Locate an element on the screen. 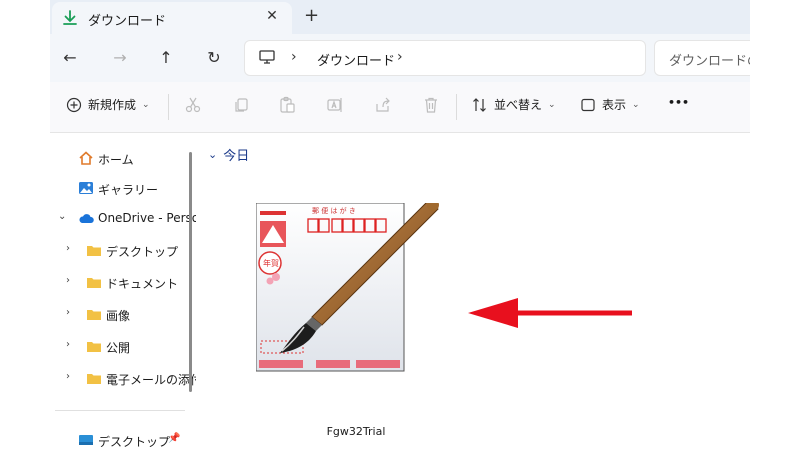 This screenshot has height=450, width=800. sort-button: 並べ替え ⌄ is located at coordinates (514, 104).